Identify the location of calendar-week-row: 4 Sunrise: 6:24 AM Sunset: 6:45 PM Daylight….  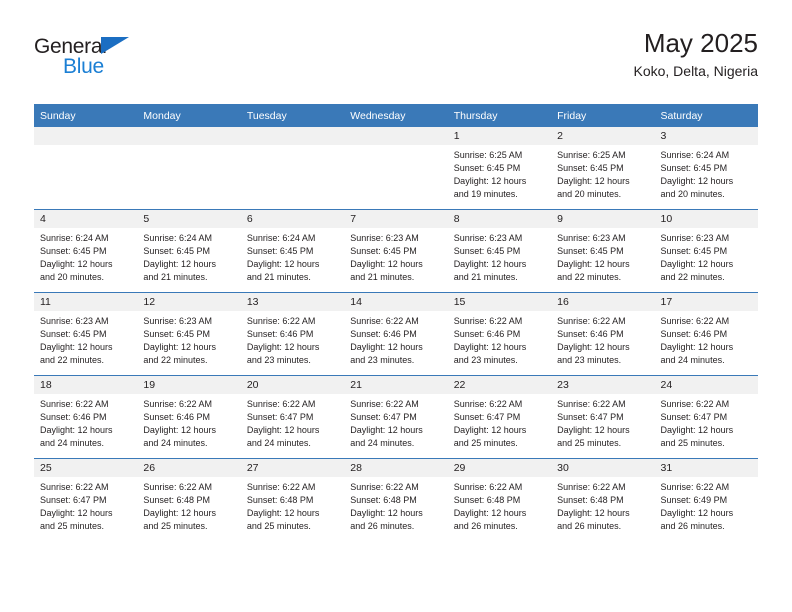
(396, 251).